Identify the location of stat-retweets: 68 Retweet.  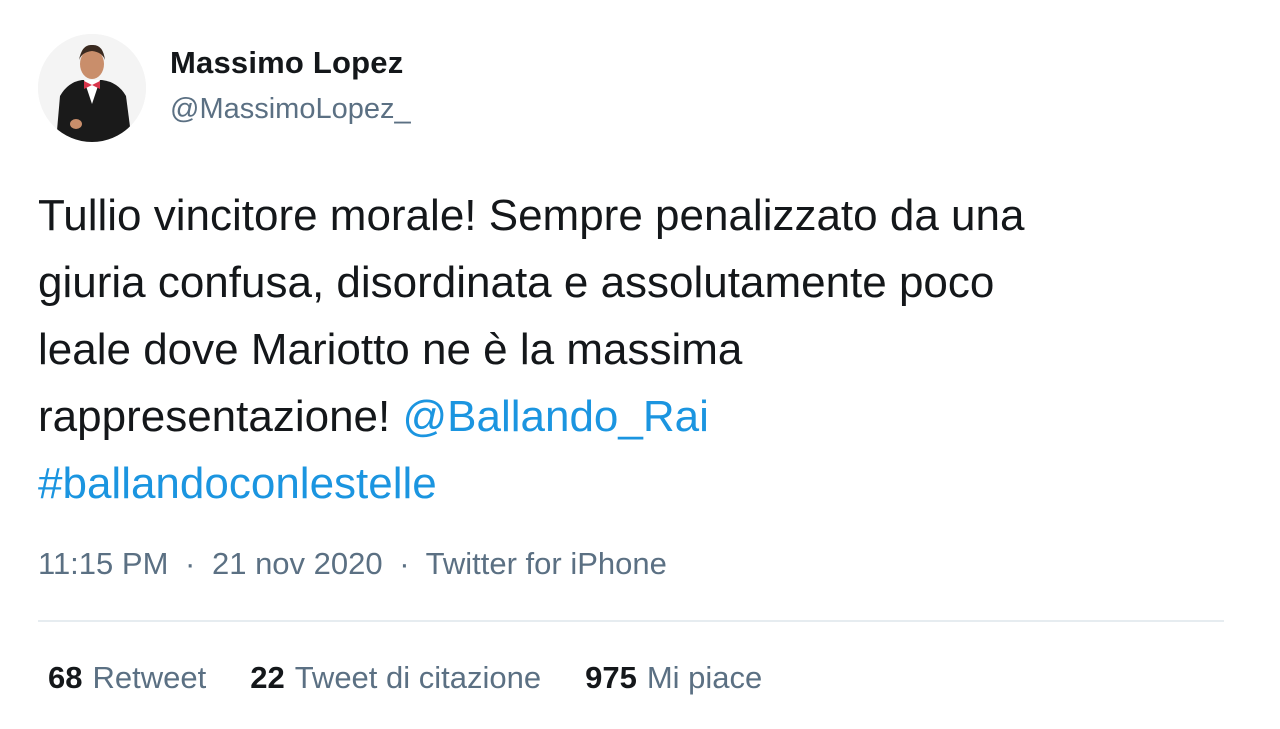
(127, 678).